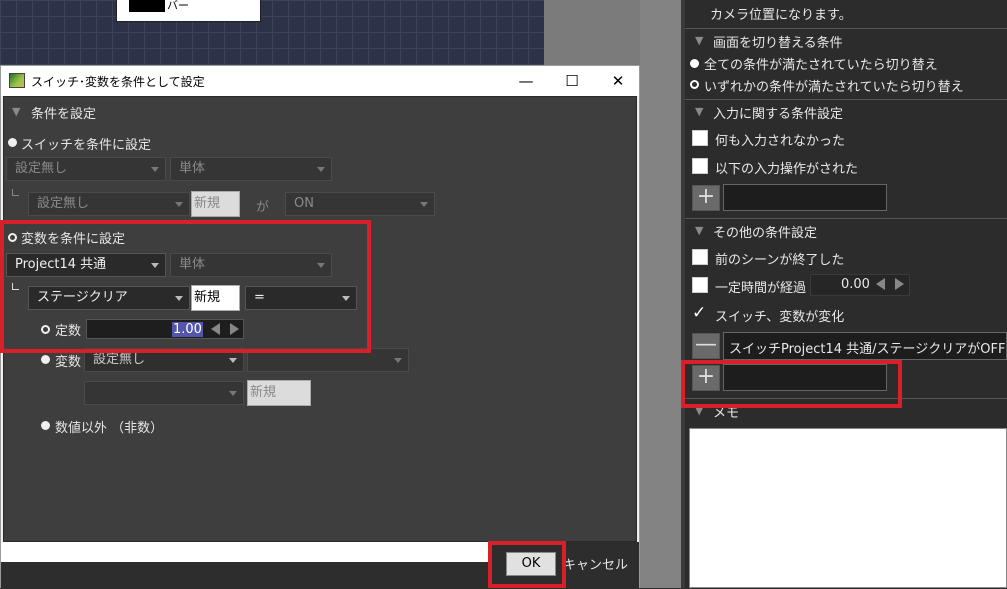 The width and height of the screenshot is (1007, 589). I want to click on add-condition-highlight-box, so click(791, 384).